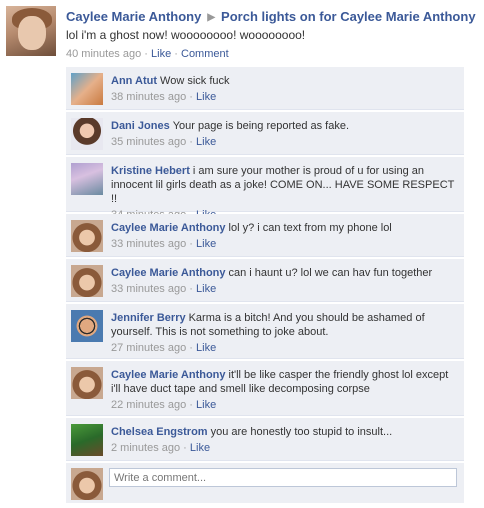 Image resolution: width=484 pixels, height=508 pixels. What do you see at coordinates (348, 16) in the screenshot?
I see `post-target-link: Porch lights on for Caylee Marie Anthony` at bounding box center [348, 16].